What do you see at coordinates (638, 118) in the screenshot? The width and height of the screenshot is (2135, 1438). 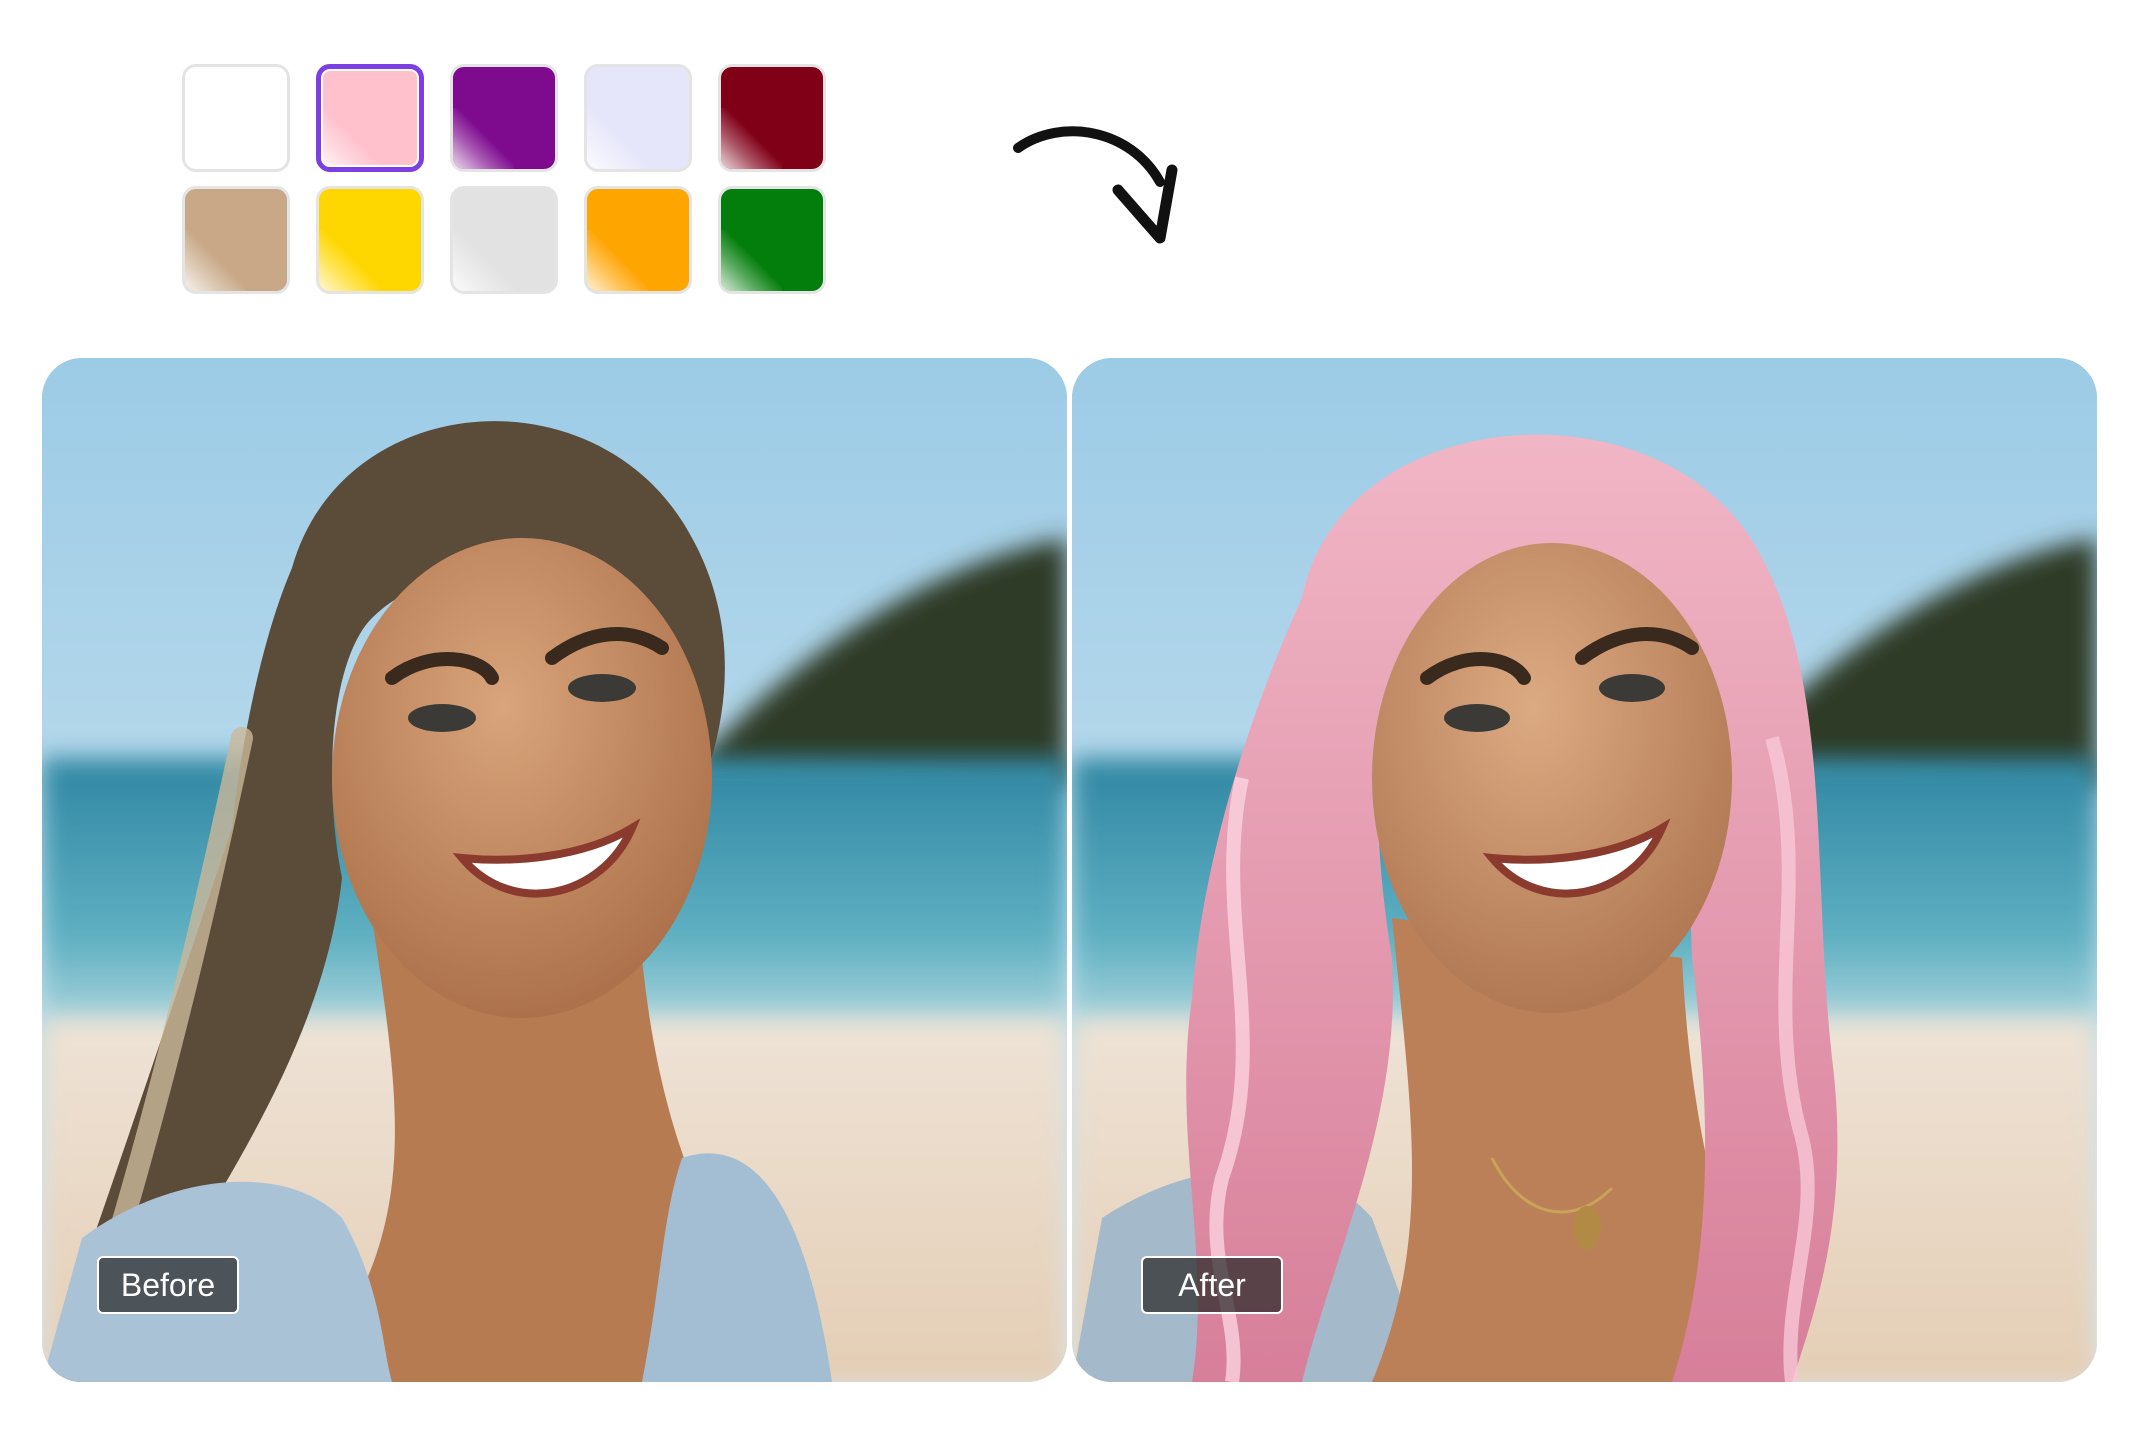 I see `swatch-lavender` at bounding box center [638, 118].